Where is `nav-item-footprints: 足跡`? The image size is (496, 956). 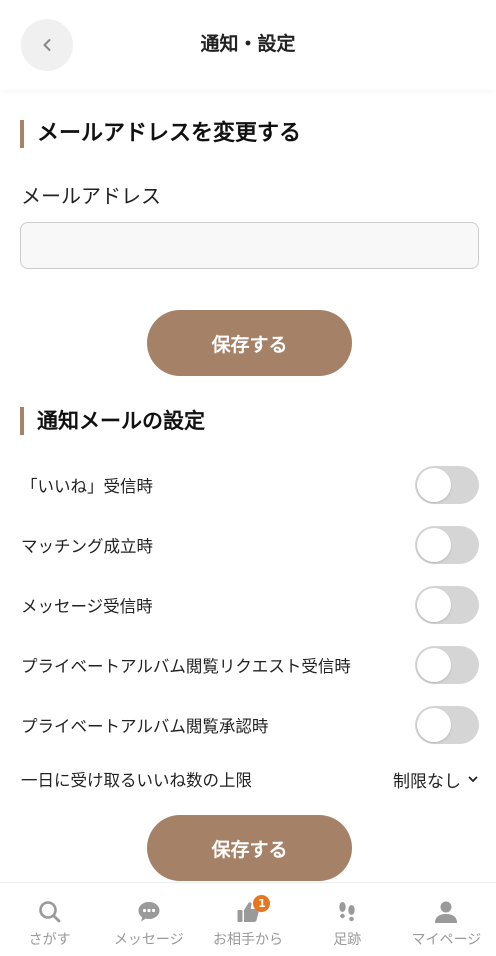
nav-item-footprints: 足跡 is located at coordinates (347, 919).